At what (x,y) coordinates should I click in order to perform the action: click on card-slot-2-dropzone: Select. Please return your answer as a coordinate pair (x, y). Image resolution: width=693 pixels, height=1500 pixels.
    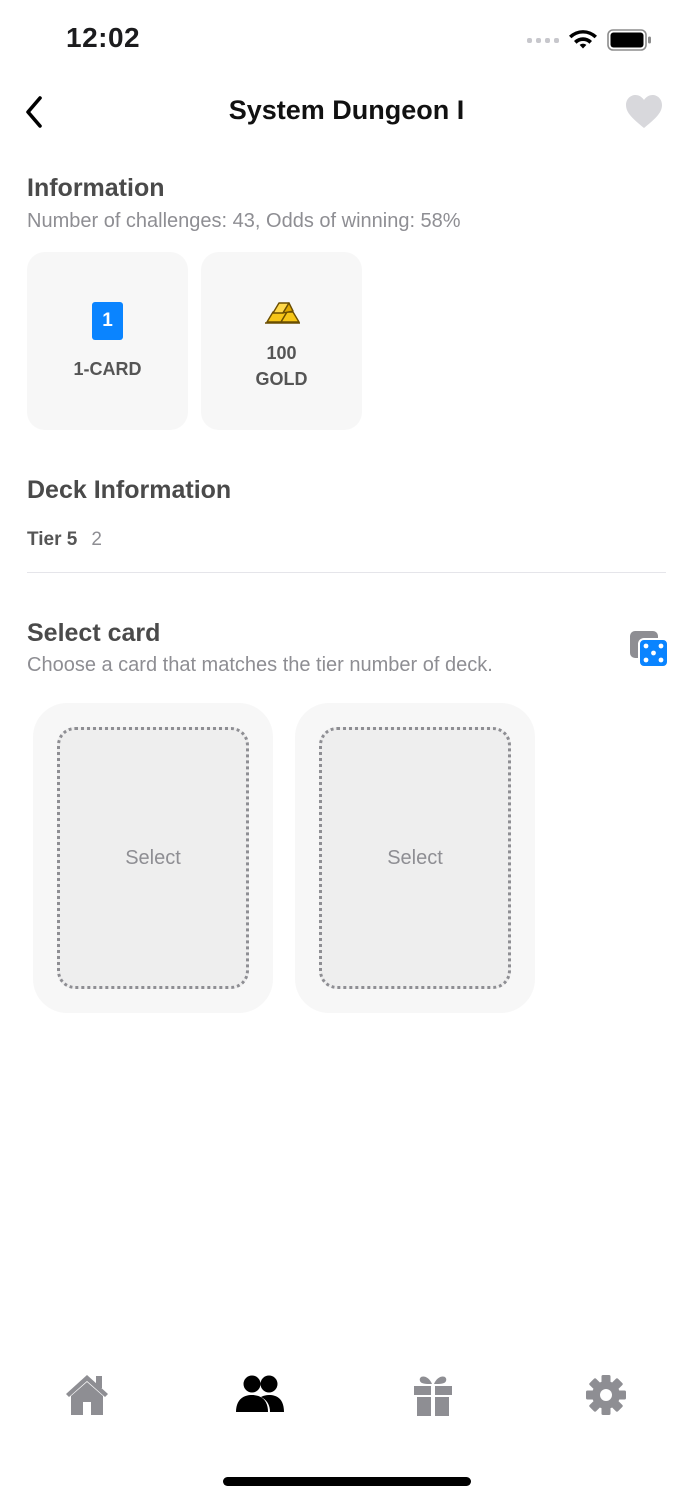
    Looking at the image, I should click on (415, 858).